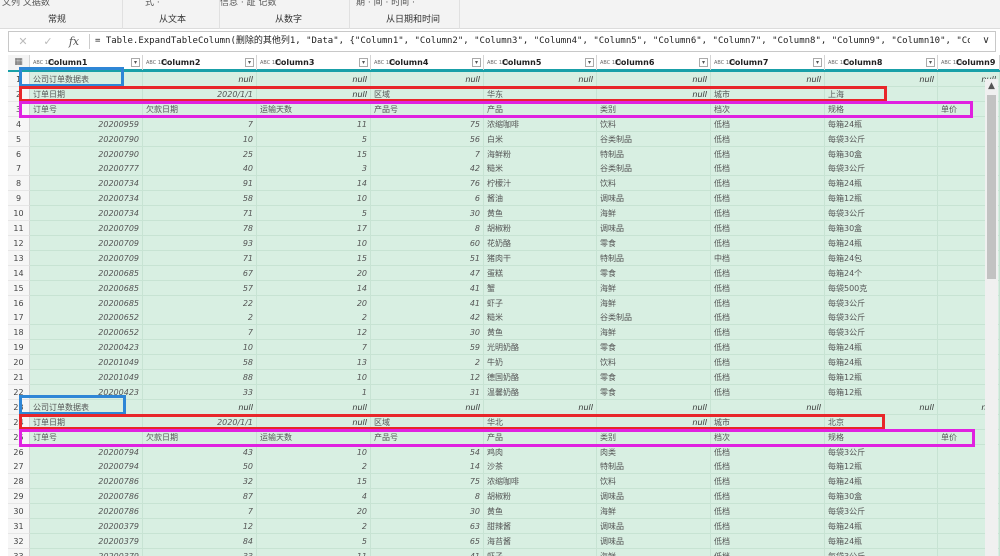 The image size is (1000, 556). Describe the element at coordinates (504, 139) in the screenshot. I see `table-row: 5 20200790 10 5 56 白米 谷类制品 低档 每袋3公斤` at that location.